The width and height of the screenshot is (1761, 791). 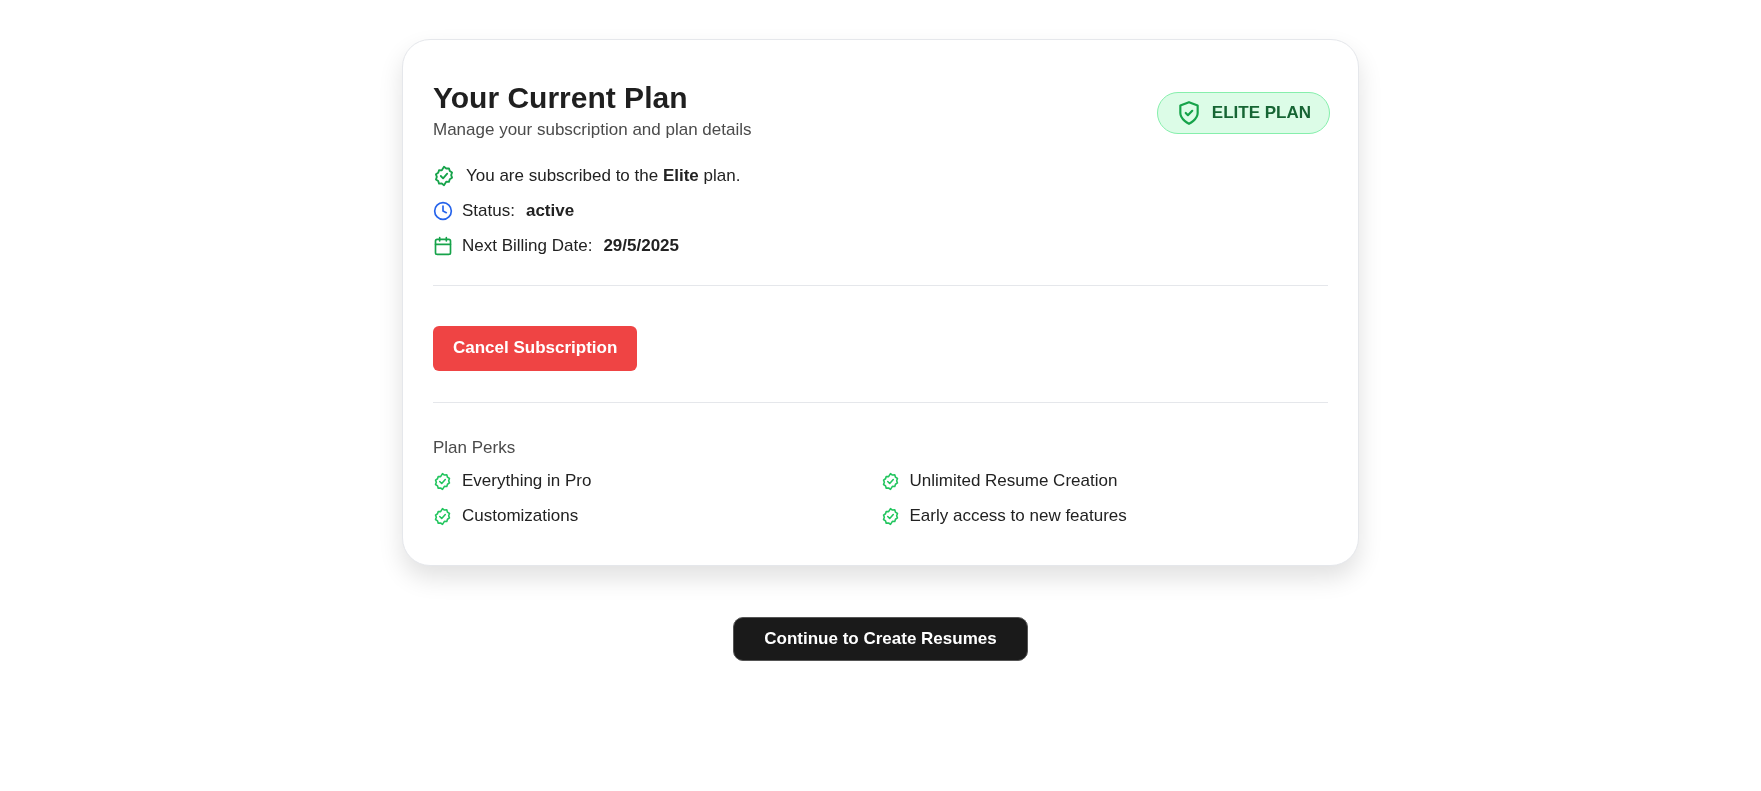 I want to click on calendar-icon, so click(x=443, y=245).